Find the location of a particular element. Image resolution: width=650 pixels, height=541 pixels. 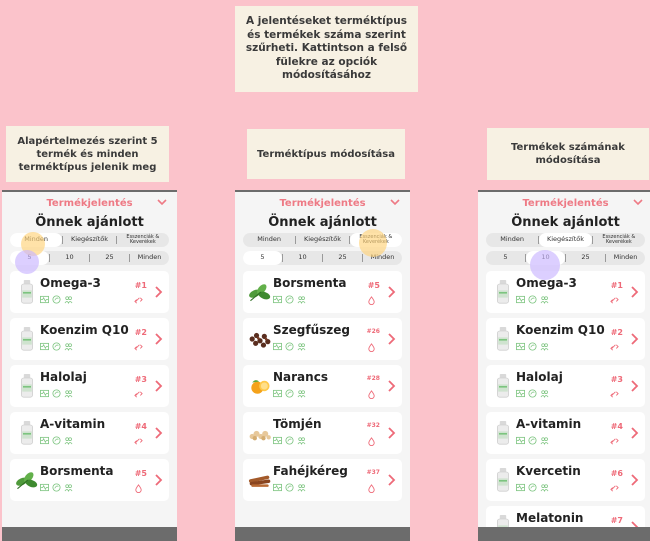

count-change-note: Termékek számának módosítása is located at coordinates (568, 154).